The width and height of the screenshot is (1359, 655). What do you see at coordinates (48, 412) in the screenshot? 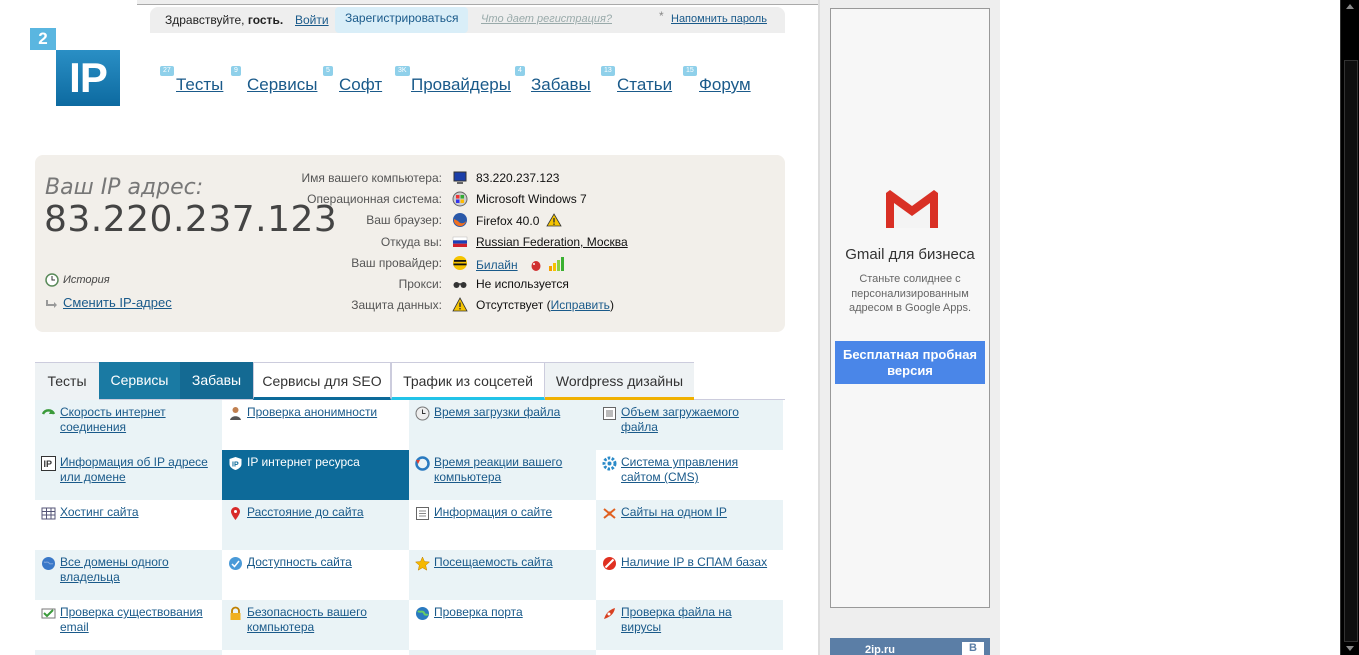
I see `speed-icon` at bounding box center [48, 412].